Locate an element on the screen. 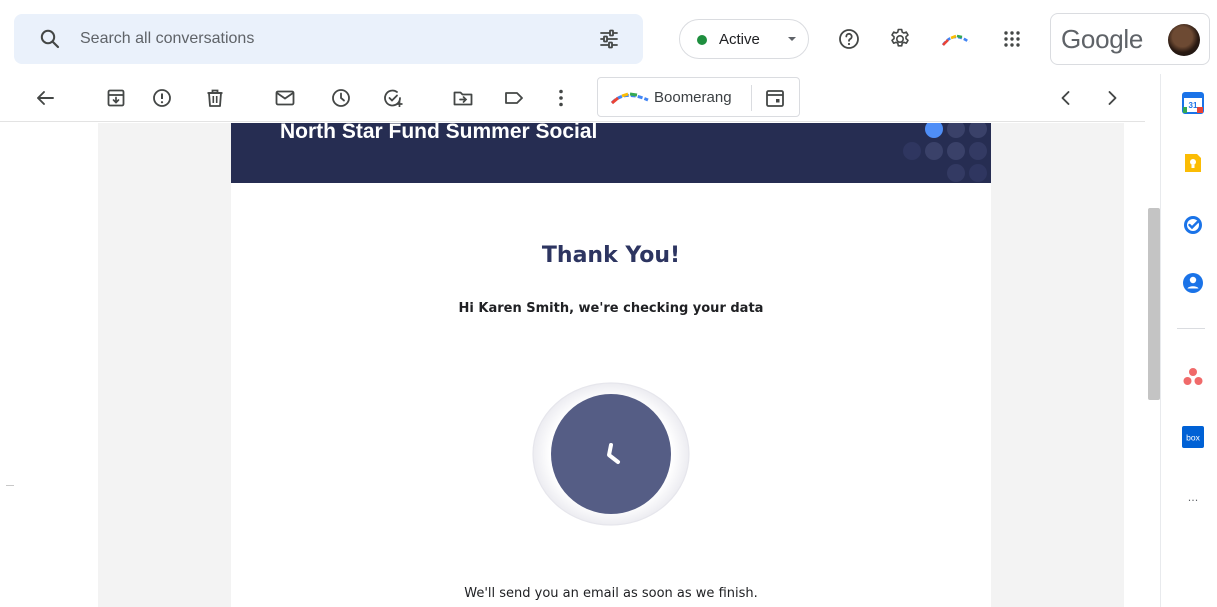 This screenshot has width=1217, height=607. add-to-tasks-icon is located at coordinates (393, 98).